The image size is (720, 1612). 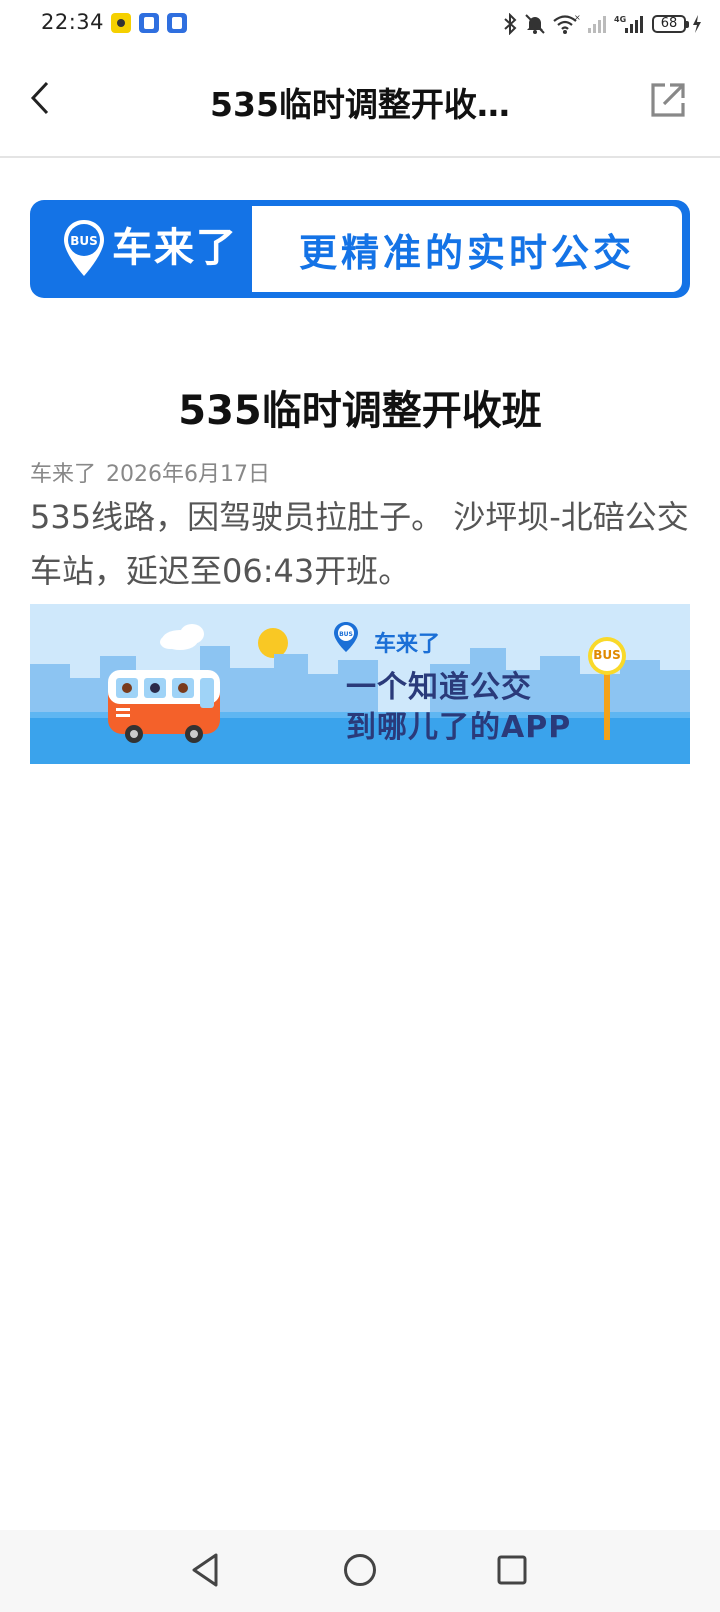 I want to click on bus-icon, so click(x=164, y=706).